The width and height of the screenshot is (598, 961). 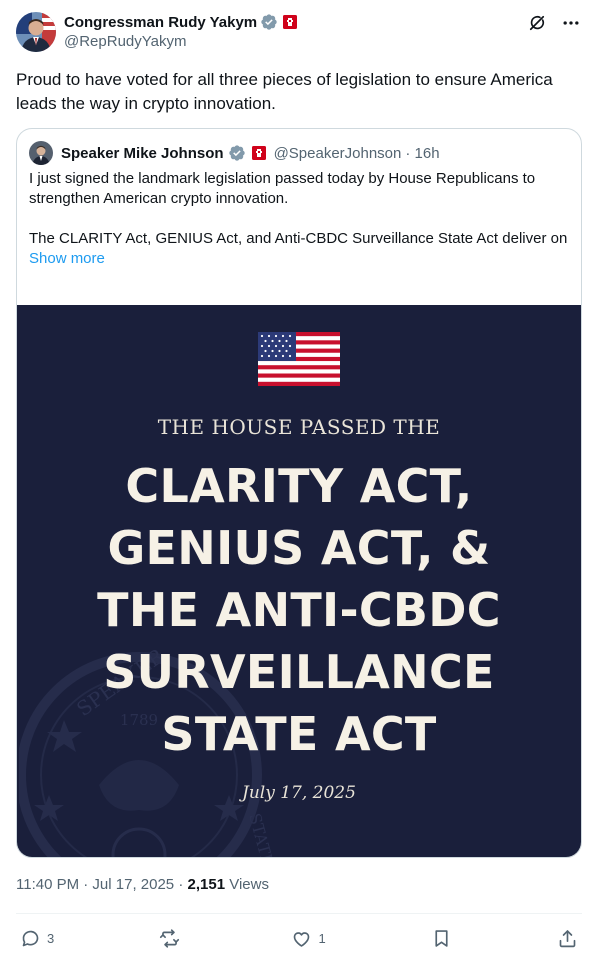 I want to click on show-more-link: Show more, so click(x=299, y=259).